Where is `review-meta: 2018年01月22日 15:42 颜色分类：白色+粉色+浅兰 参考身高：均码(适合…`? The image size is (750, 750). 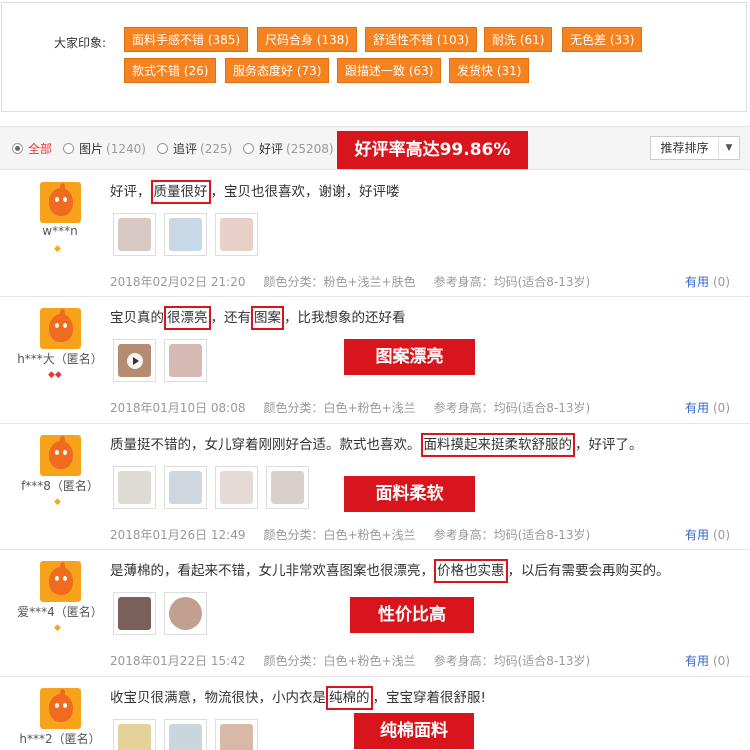
review-meta: 2018年01月22日 15:42 颜色分类：白色+粉色+浅兰 参考身高：均码(适合… is located at coordinates (350, 661).